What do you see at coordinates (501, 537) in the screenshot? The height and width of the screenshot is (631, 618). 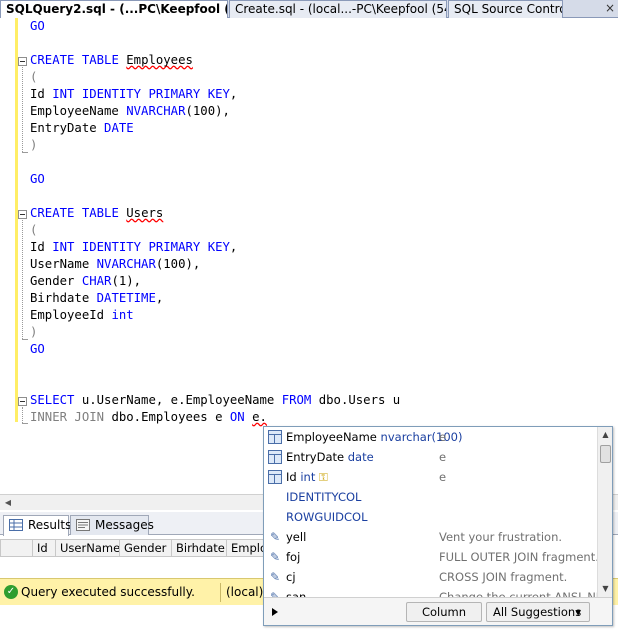 I see `completion-description: Vent your frustration.` at bounding box center [501, 537].